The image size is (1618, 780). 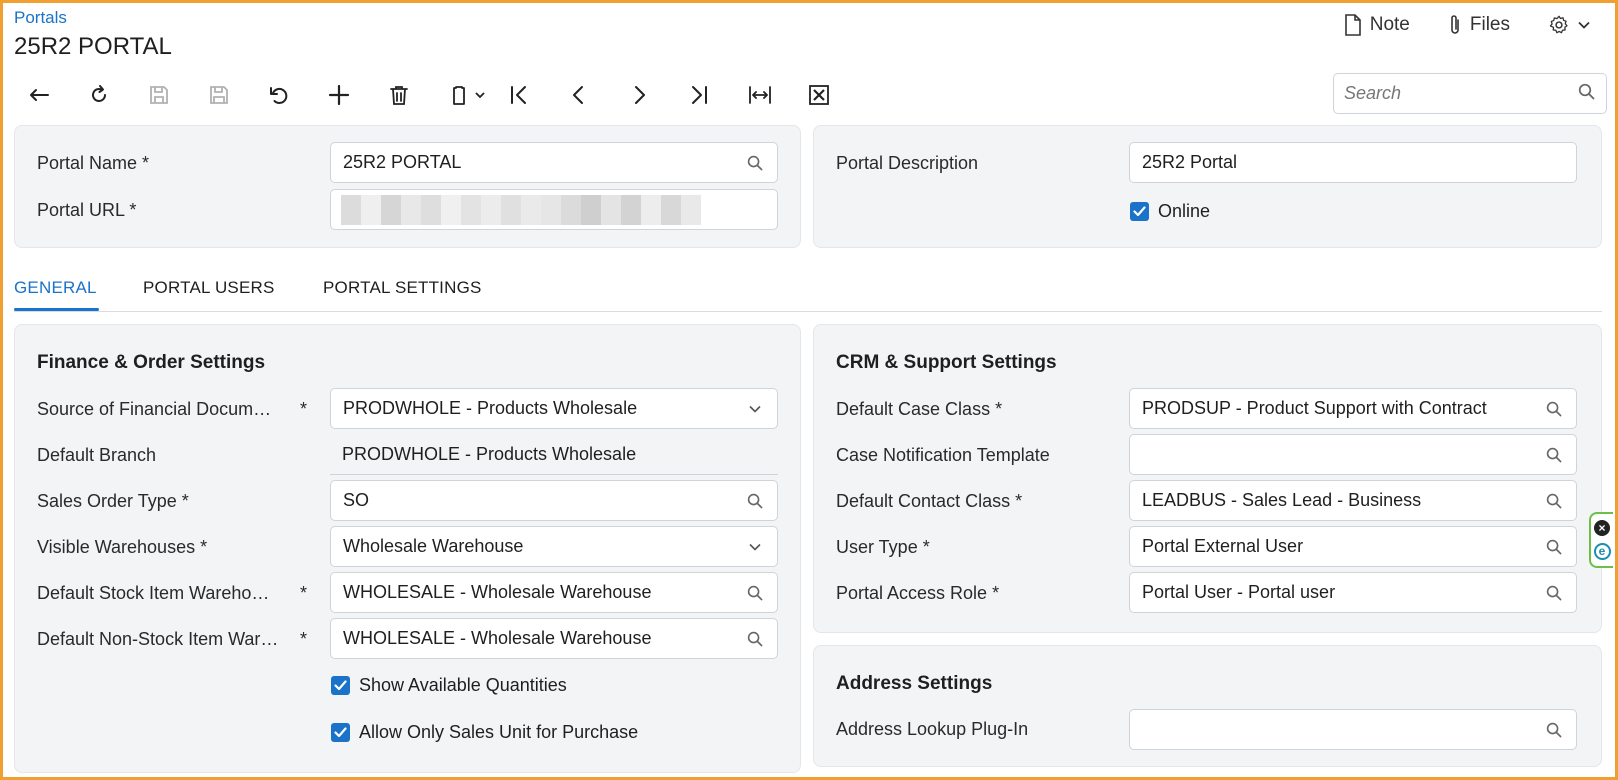 I want to click on toolbar, so click(x=442, y=95).